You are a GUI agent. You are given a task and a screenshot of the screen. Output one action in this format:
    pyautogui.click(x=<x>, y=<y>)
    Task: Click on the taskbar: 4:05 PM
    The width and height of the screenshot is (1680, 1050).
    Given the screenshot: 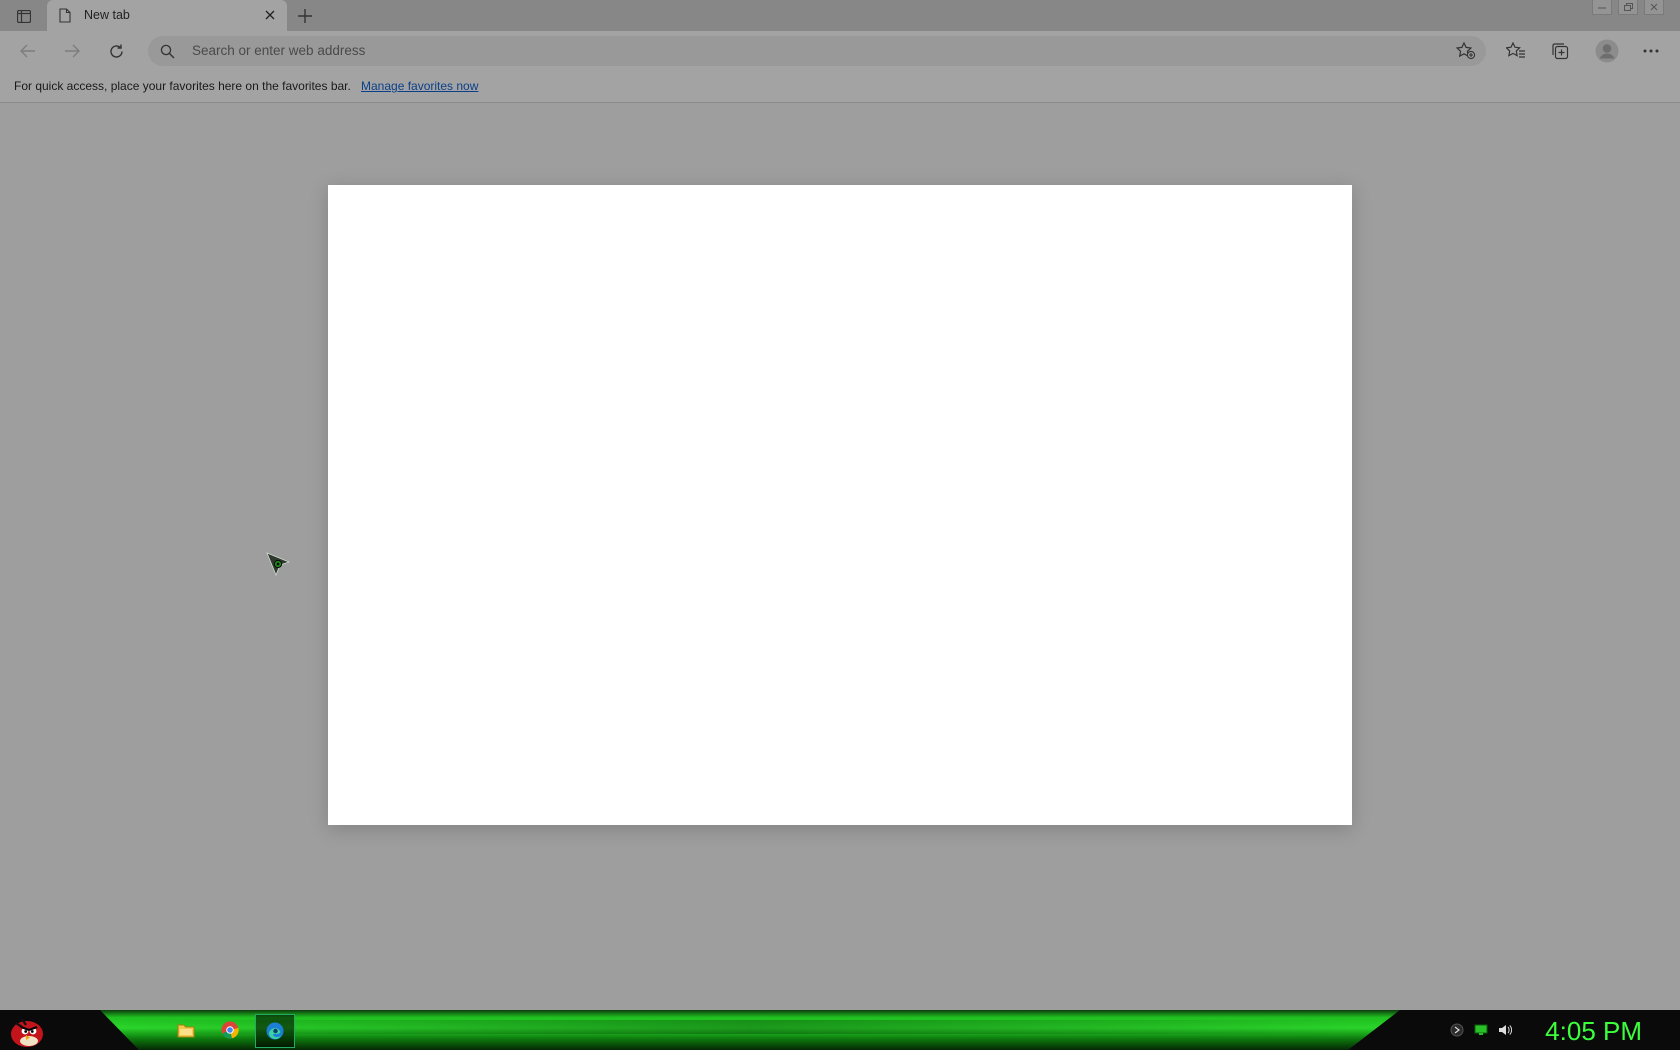 What is the action you would take?
    pyautogui.click(x=840, y=1030)
    